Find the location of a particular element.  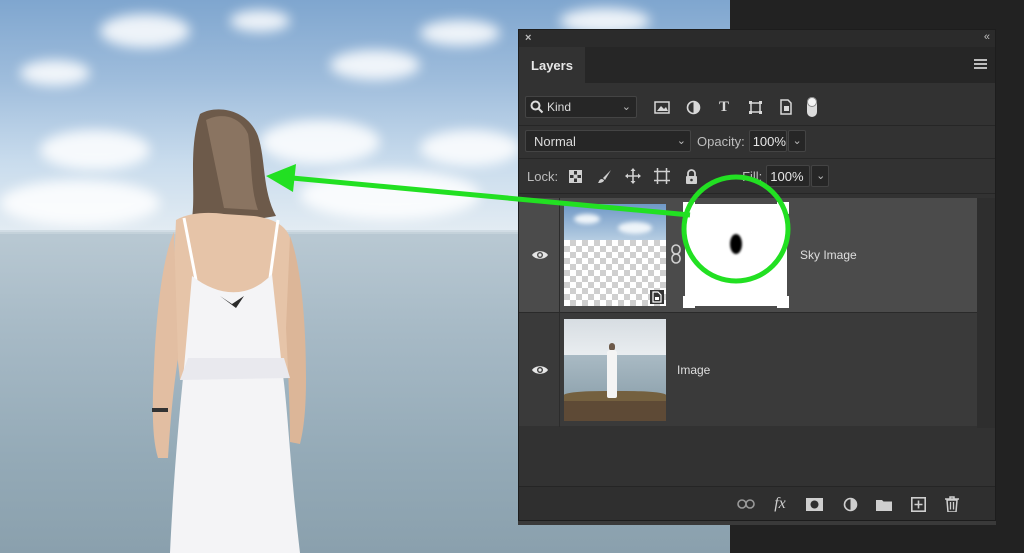

fill-field: 100% is located at coordinates (788, 176).